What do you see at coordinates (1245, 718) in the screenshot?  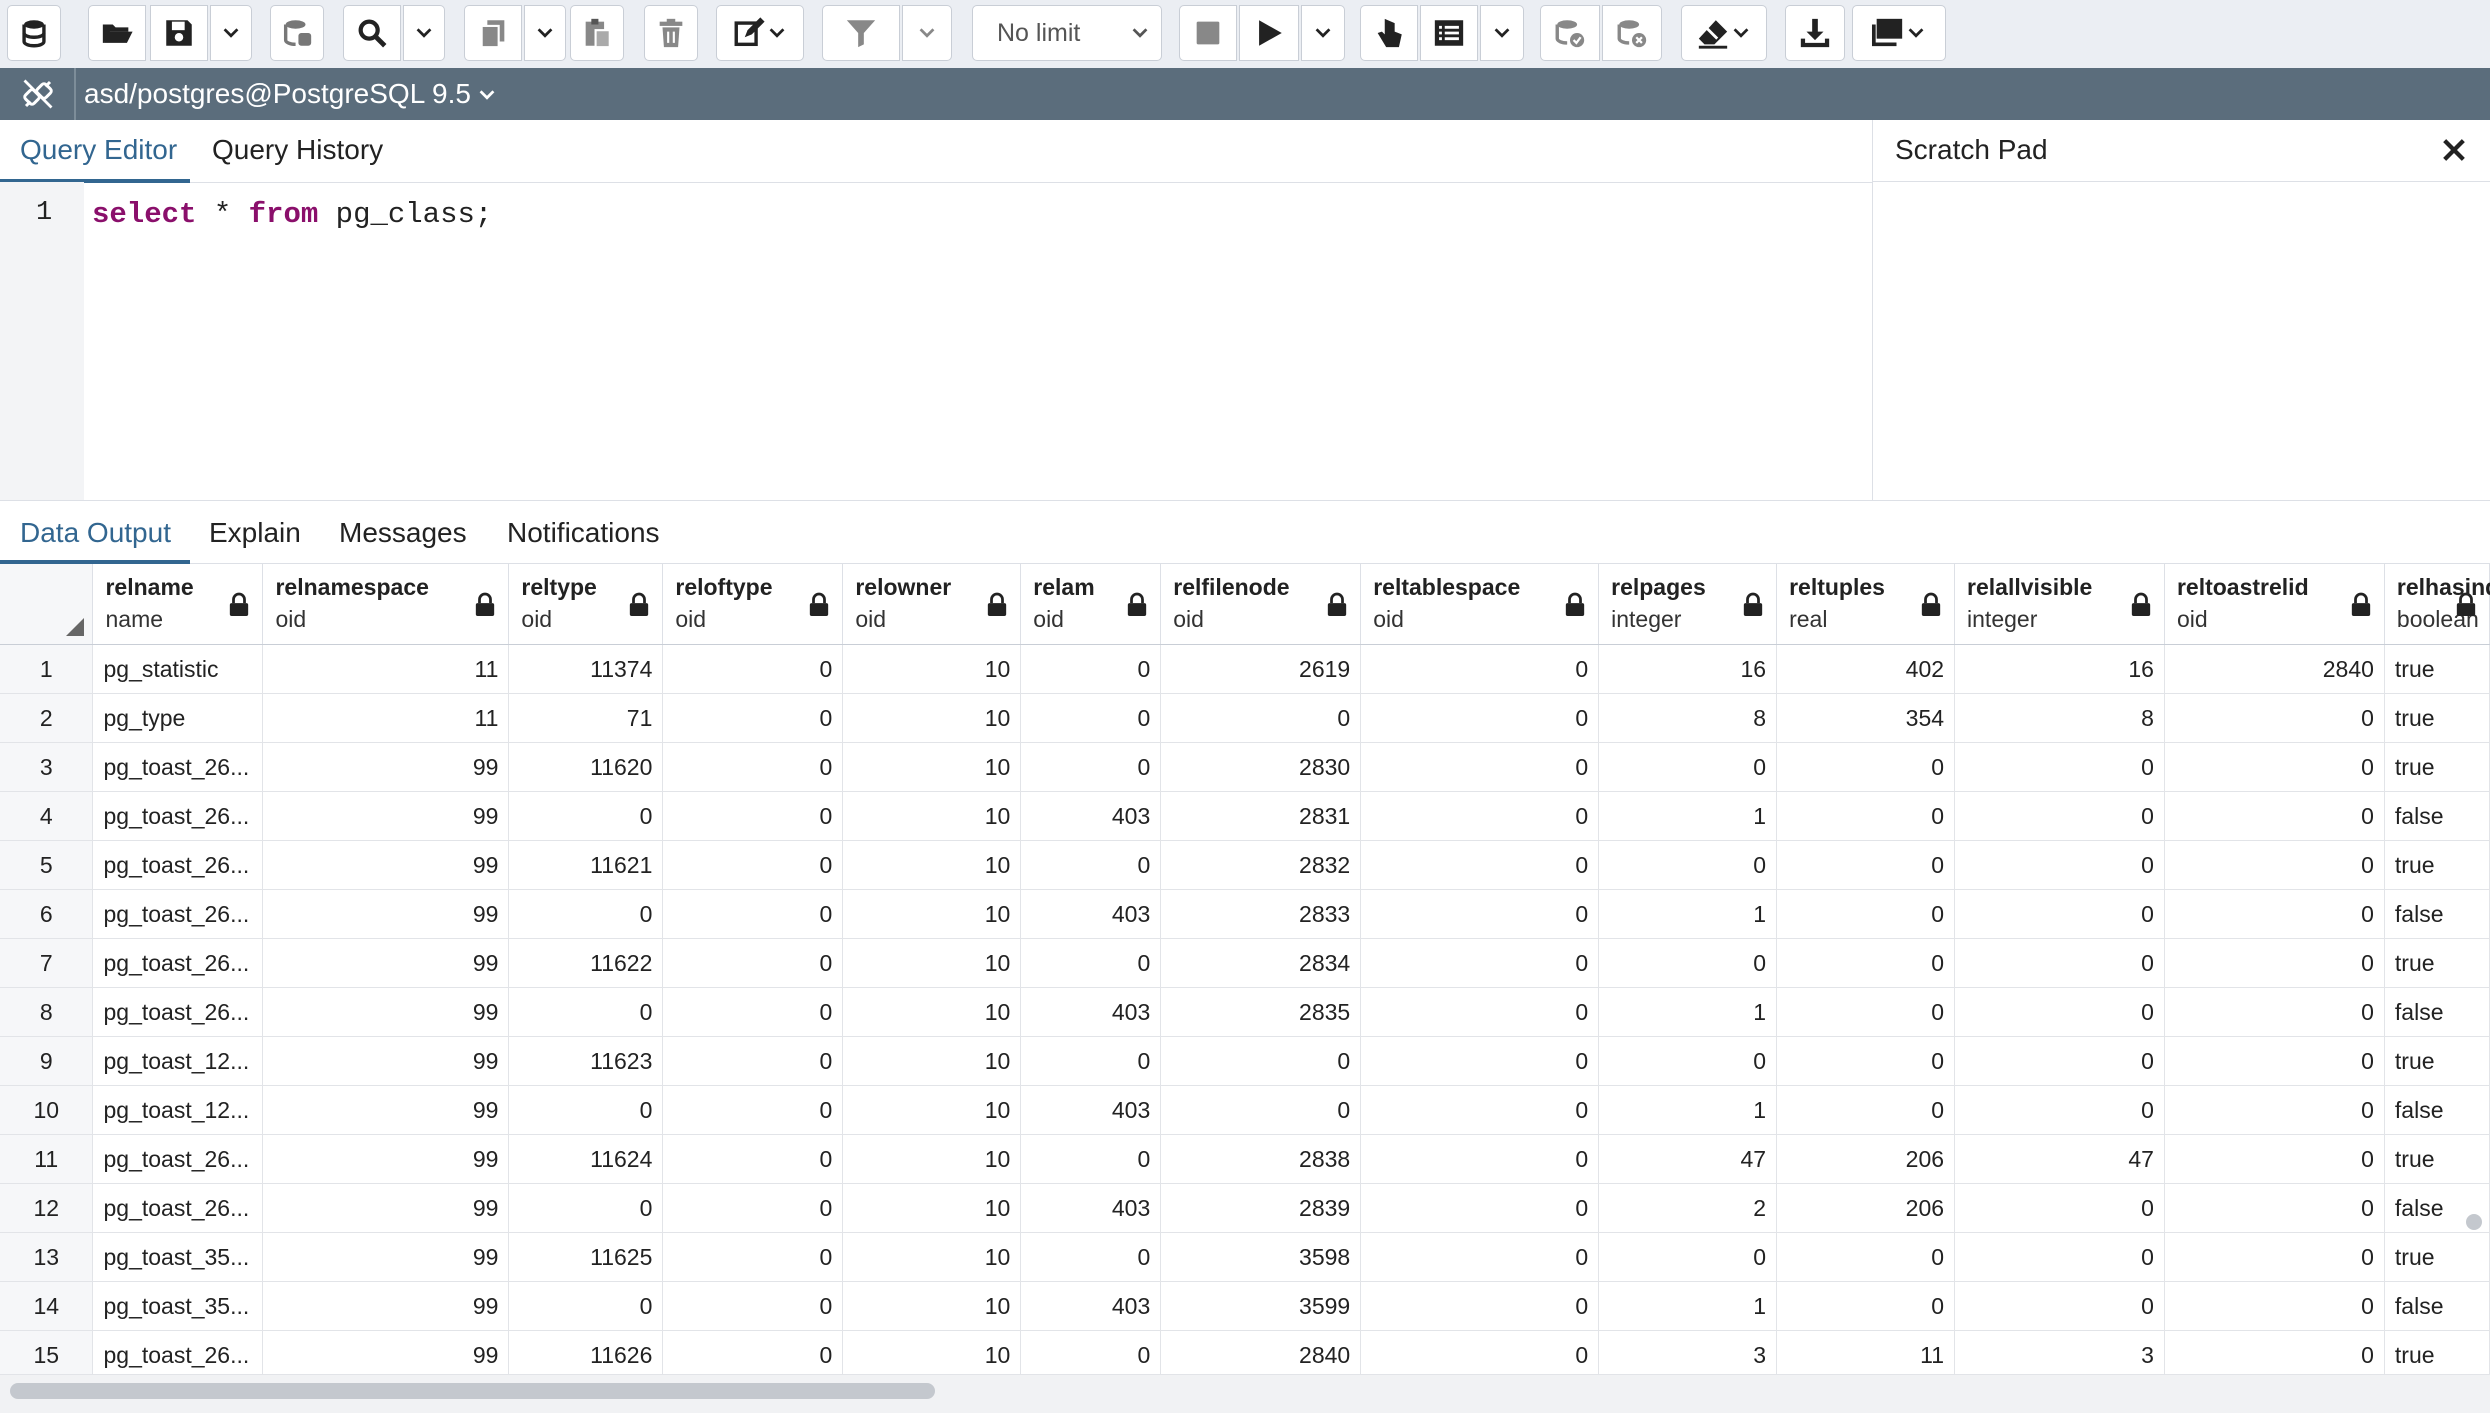 I see `table-row: 2 pg_type 11 71 0 10 0 0 0 8 354 8 0 true` at bounding box center [1245, 718].